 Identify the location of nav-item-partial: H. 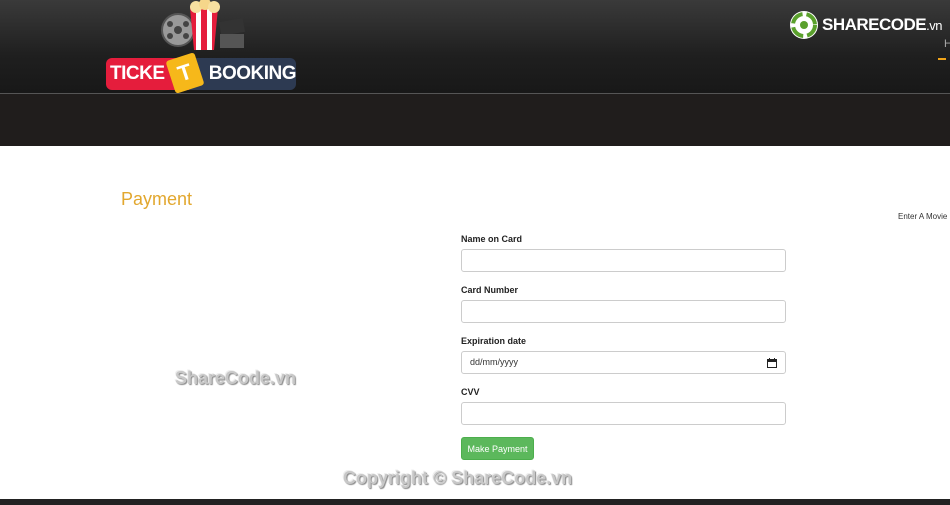
(947, 44).